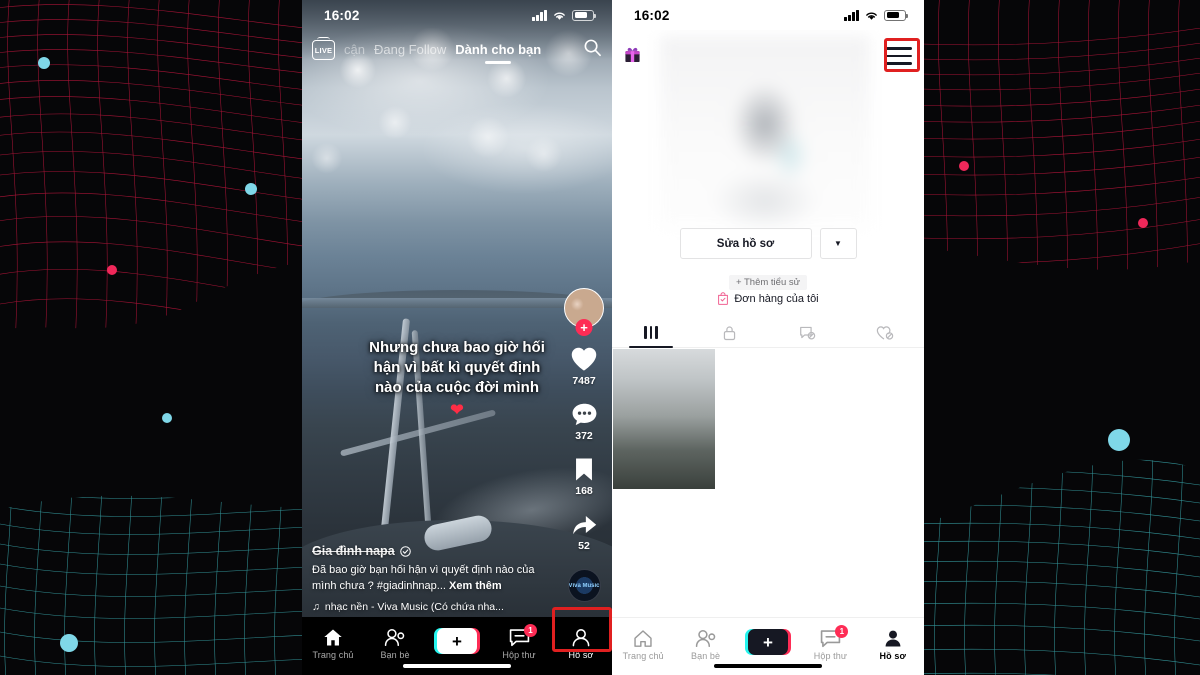 Image resolution: width=1200 pixels, height=675 pixels. Describe the element at coordinates (316, 607) in the screenshot. I see `music-note-icon: ♫` at that location.